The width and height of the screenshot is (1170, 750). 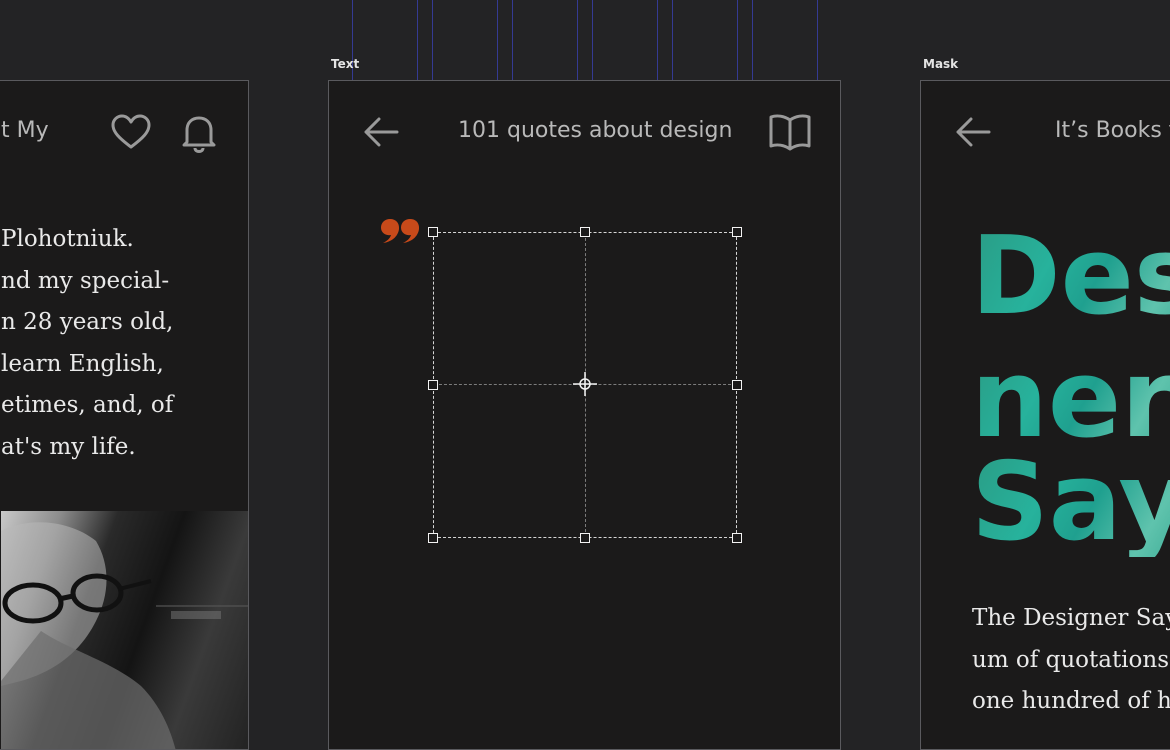 What do you see at coordinates (1070, 400) in the screenshot?
I see `heading-line: ner` at bounding box center [1070, 400].